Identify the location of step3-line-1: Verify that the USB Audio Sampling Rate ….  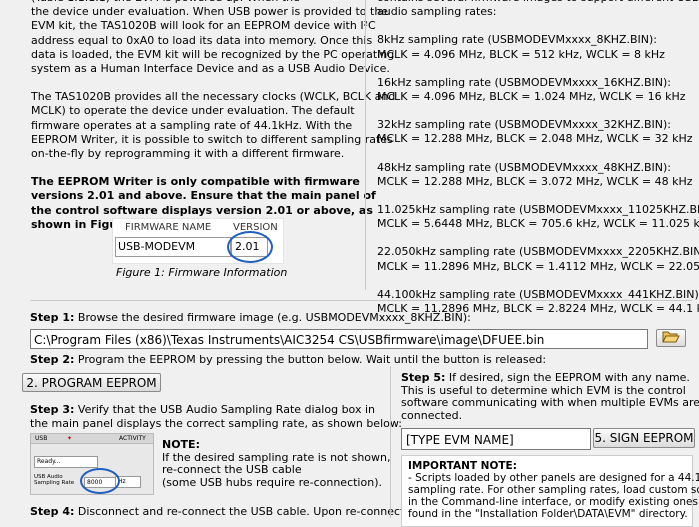
(224, 409).